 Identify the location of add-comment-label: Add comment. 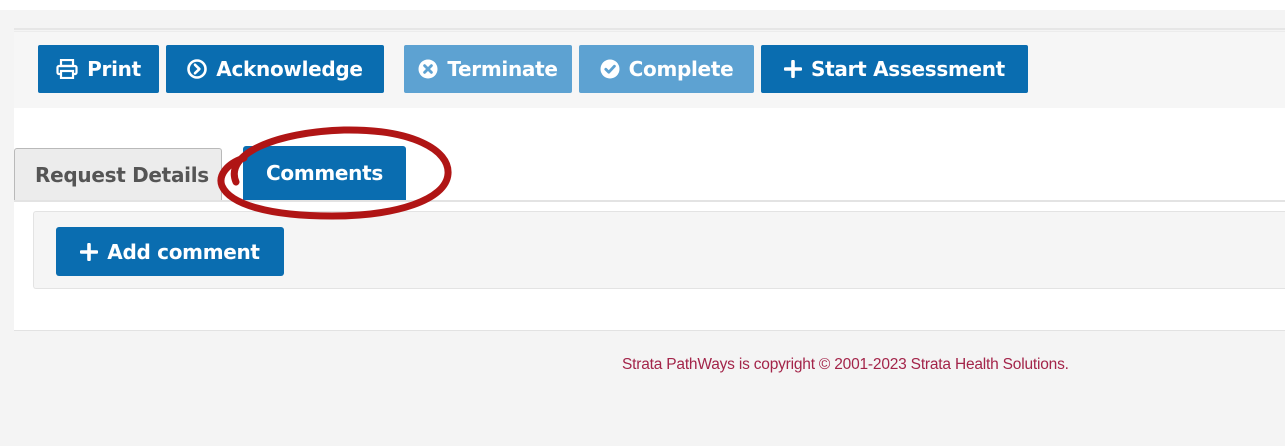
(183, 251).